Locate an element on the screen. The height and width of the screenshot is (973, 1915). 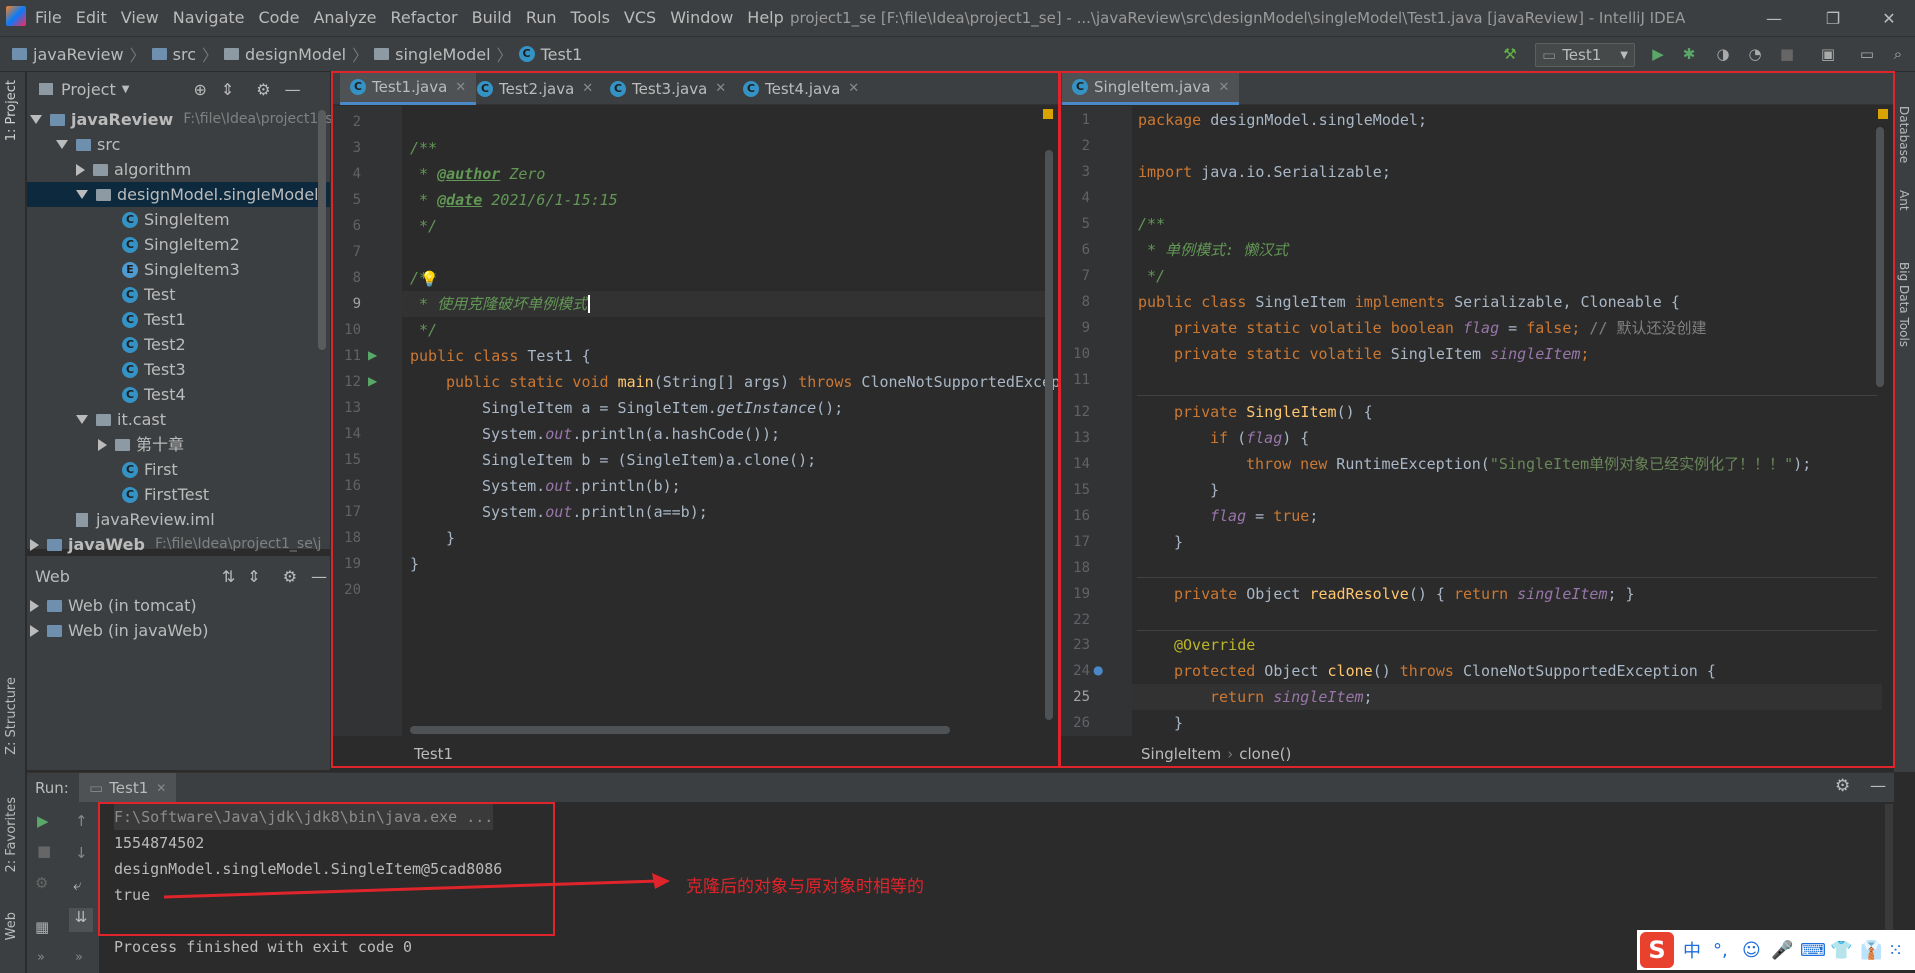
database-tool-button: Database is located at coordinates (1904, 134).